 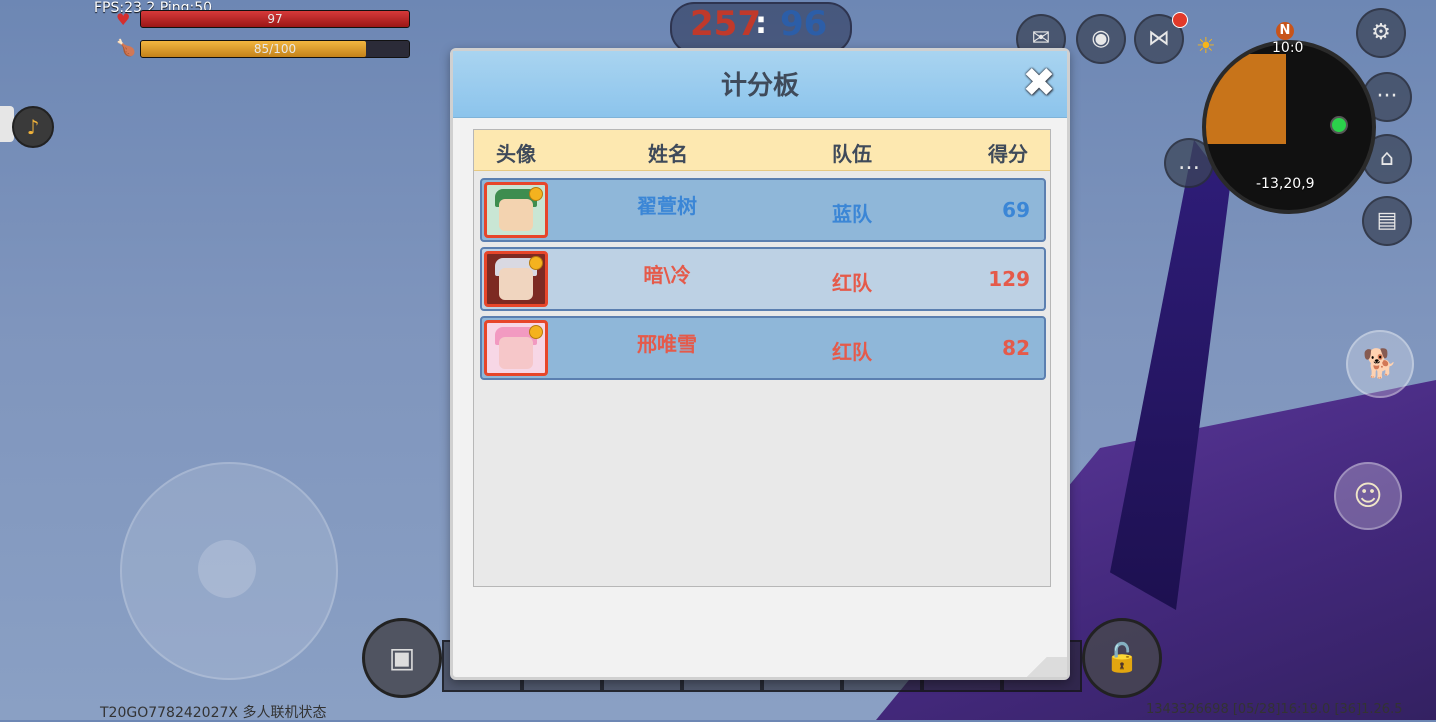 I want to click on music-note-icon: ♪, so click(x=33, y=127).